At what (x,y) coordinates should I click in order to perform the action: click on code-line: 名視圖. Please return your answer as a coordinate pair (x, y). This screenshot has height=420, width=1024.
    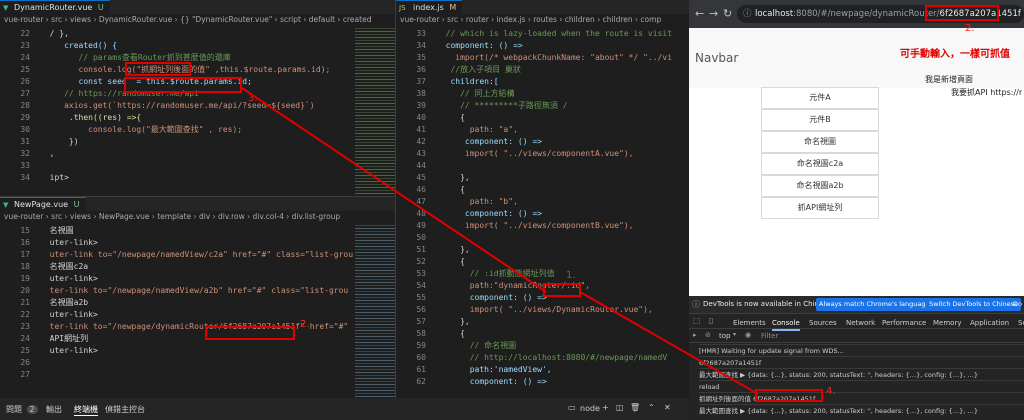
    Looking at the image, I should click on (57, 231).